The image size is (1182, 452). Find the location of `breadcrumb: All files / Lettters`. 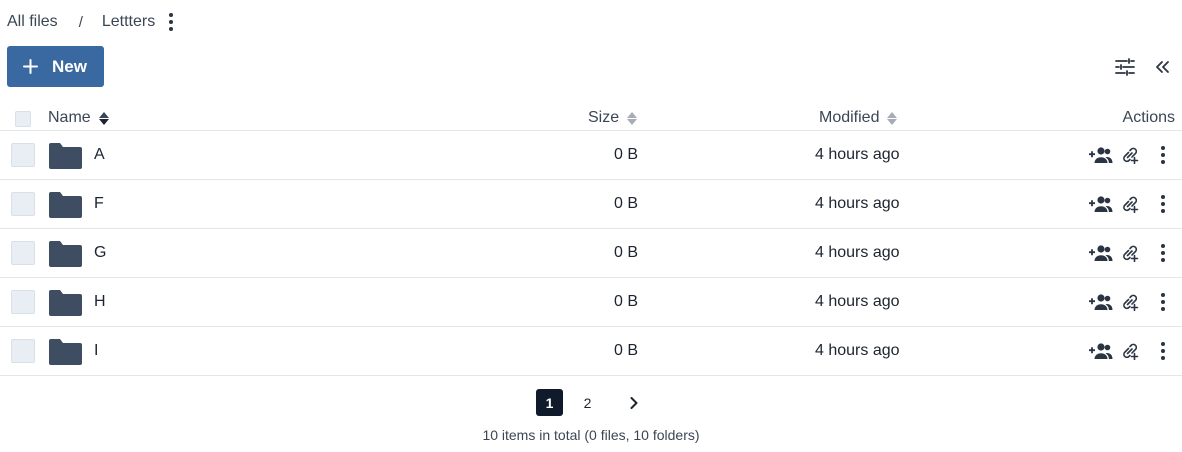

breadcrumb: All files / Lettters is located at coordinates (92, 22).